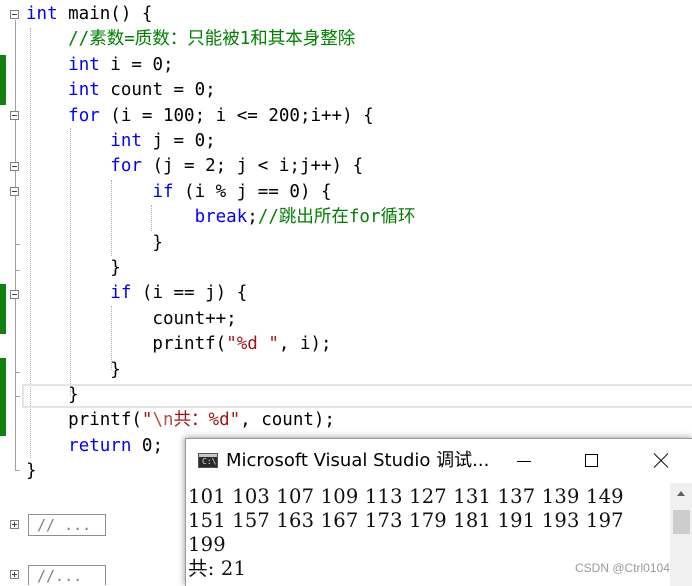 The width and height of the screenshot is (692, 586). Describe the element at coordinates (406, 496) in the screenshot. I see `console-output-line: 101 103 107 109 113 127 131 137 139 149` at that location.